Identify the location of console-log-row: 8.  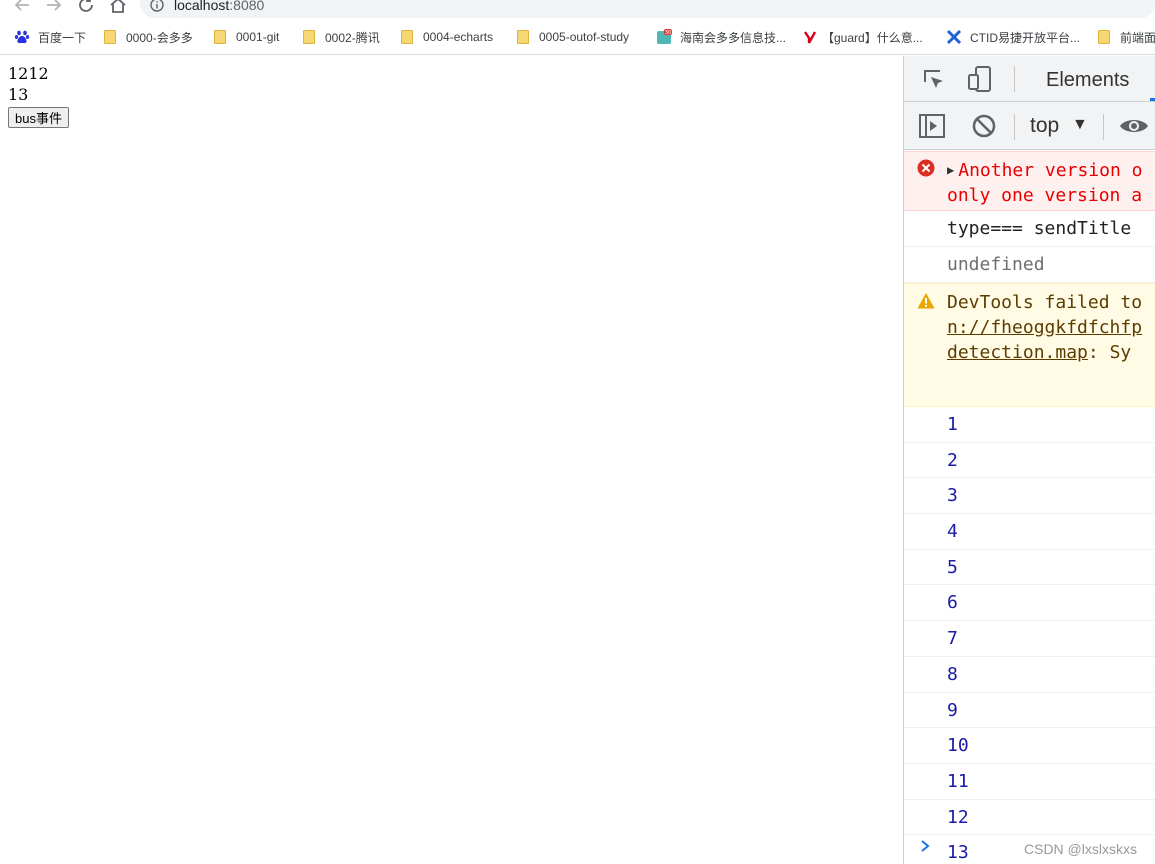
(1029, 675).